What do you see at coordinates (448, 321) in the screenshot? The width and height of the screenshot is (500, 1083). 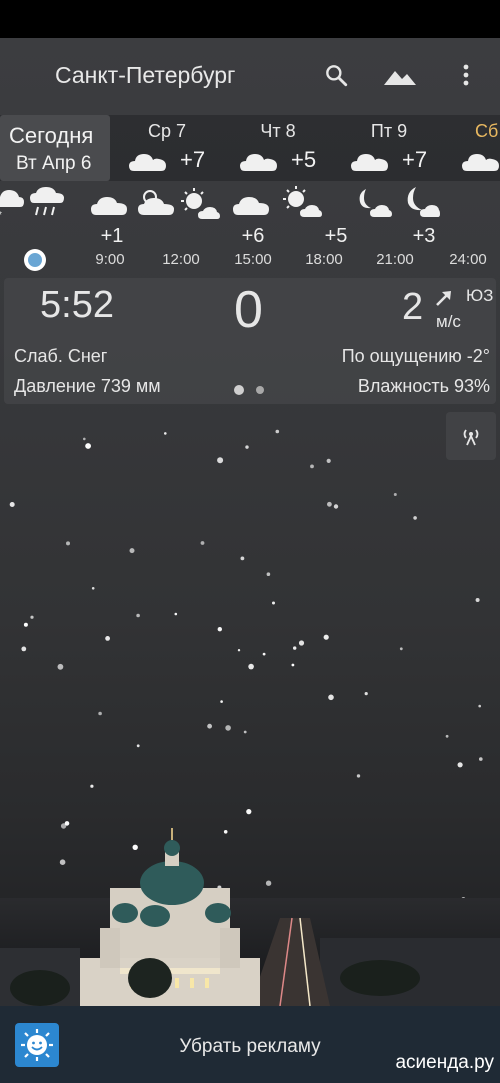 I see `wind-unit: м/с` at bounding box center [448, 321].